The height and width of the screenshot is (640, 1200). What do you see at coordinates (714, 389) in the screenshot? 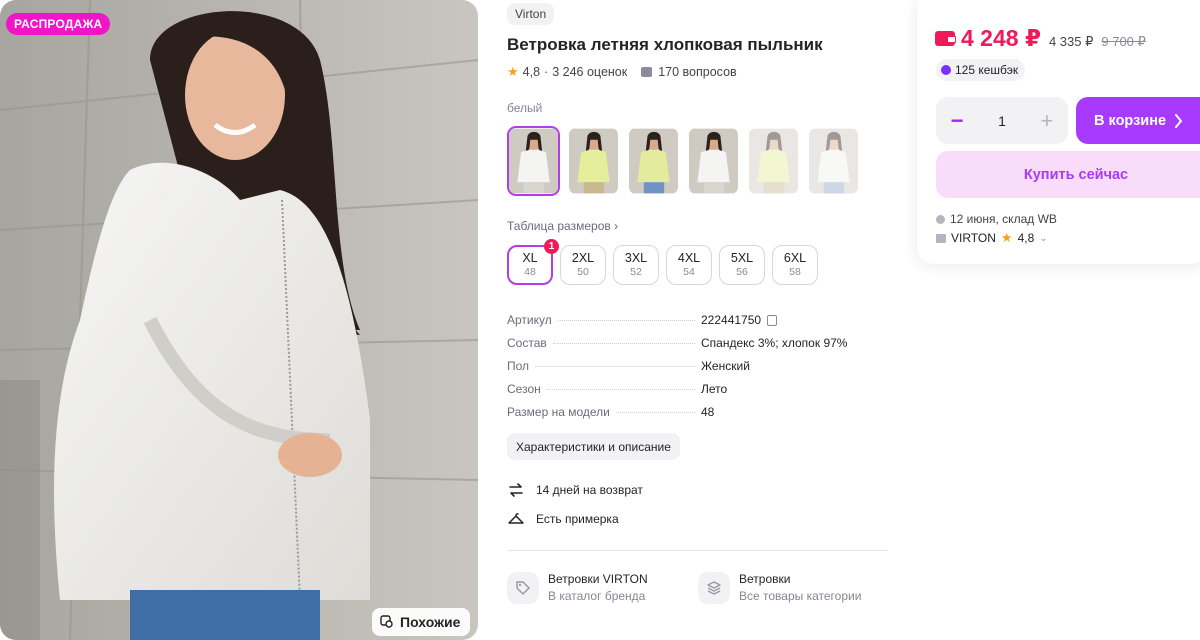
I see `spec-value: Лето` at bounding box center [714, 389].